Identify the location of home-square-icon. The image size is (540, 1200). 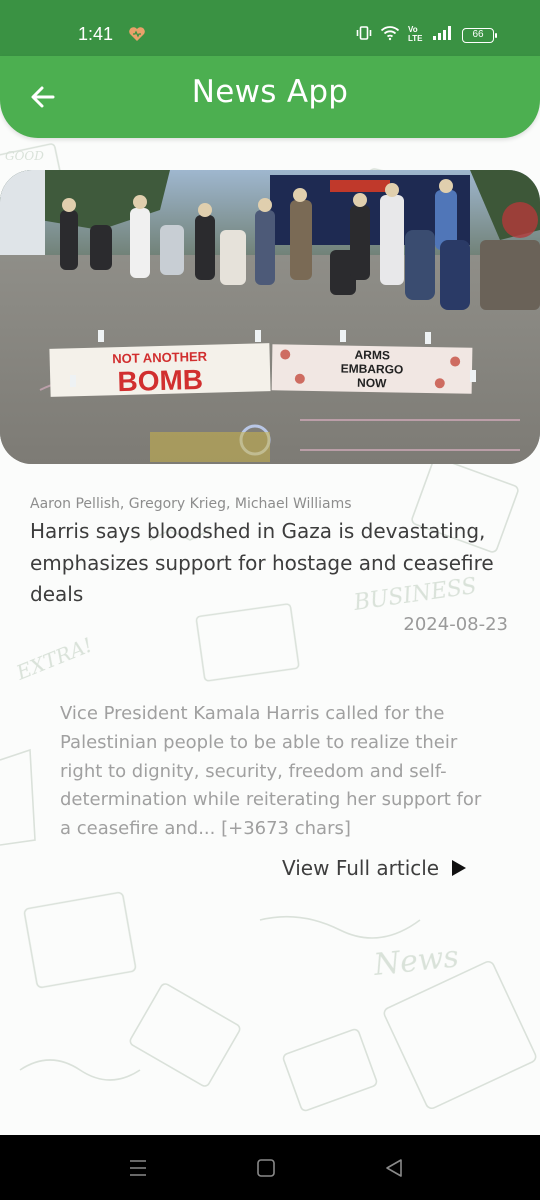
(266, 1168).